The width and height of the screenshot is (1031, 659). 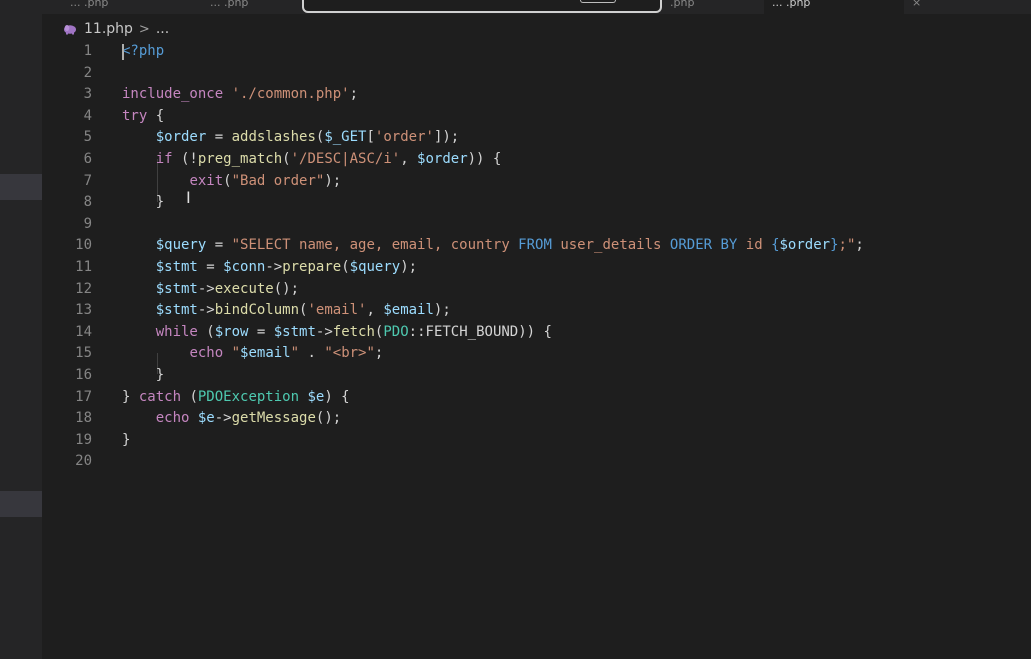 I want to click on line-number: 1, so click(x=87, y=51).